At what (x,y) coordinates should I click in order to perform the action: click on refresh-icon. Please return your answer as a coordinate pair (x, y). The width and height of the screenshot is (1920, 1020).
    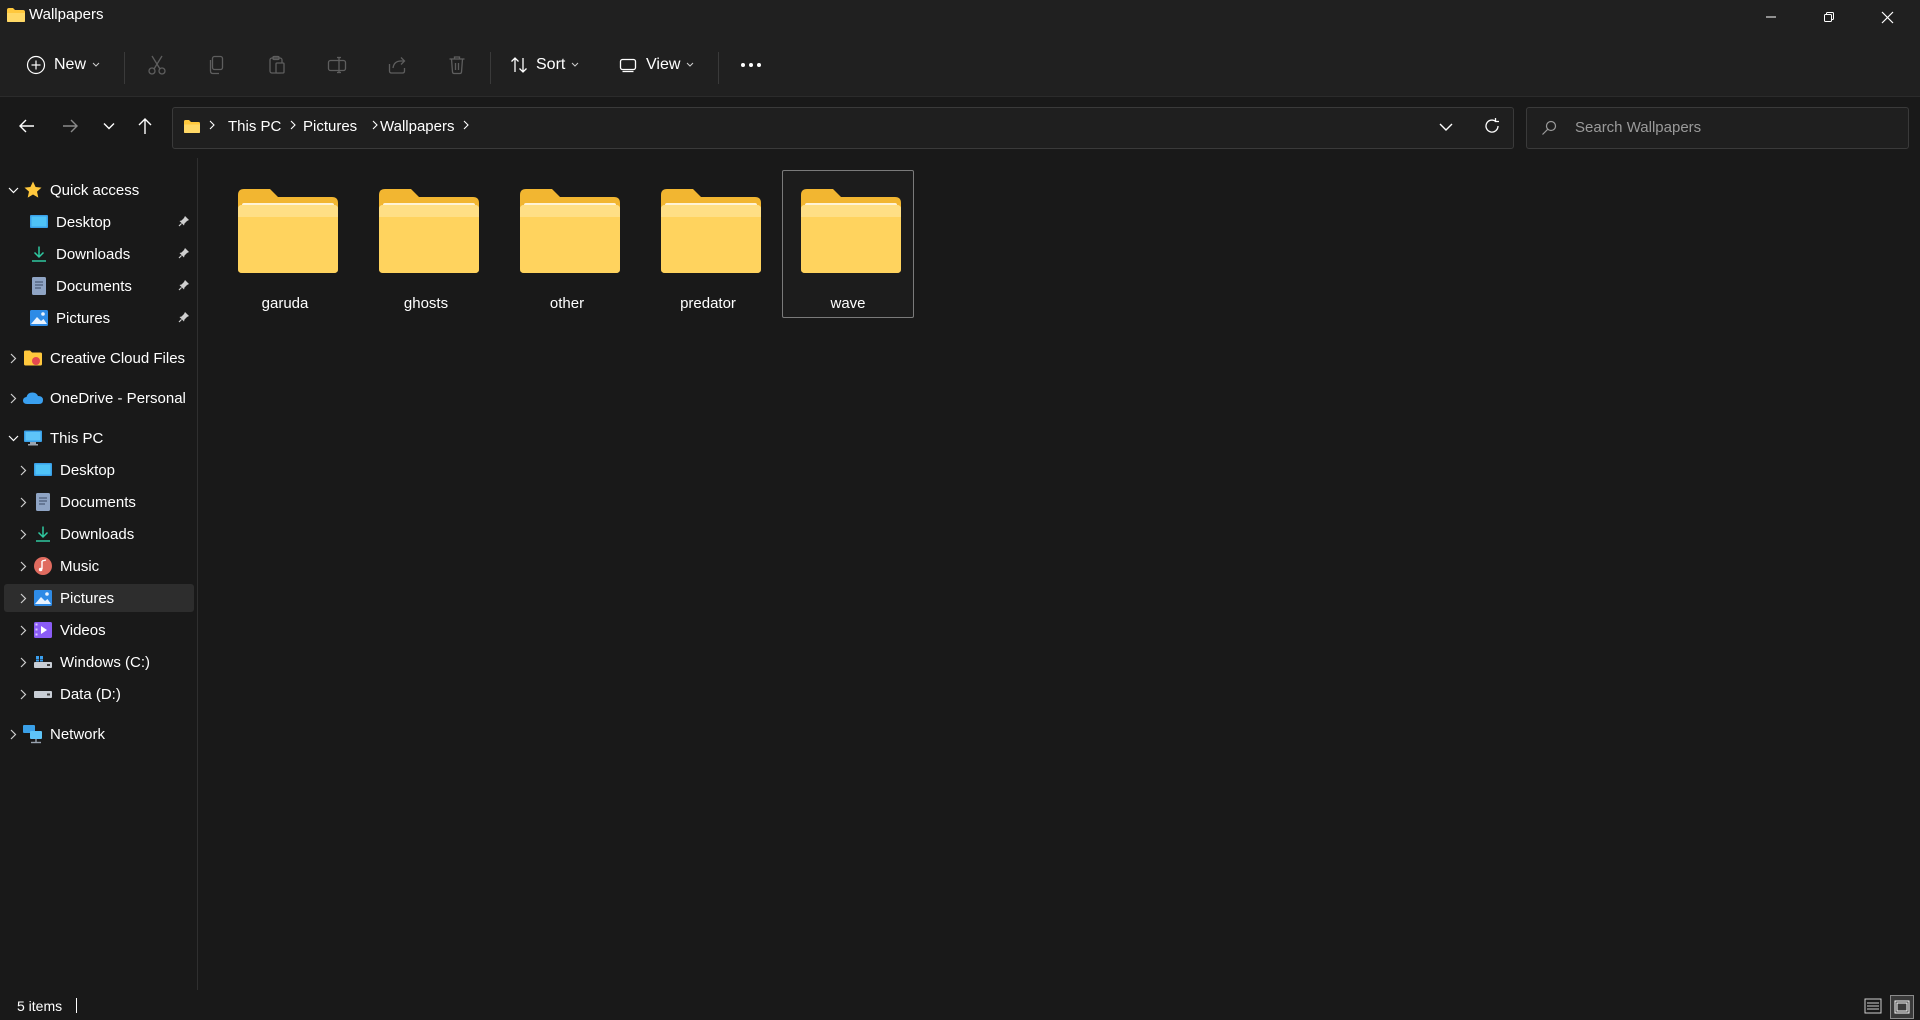
    Looking at the image, I should click on (1492, 125).